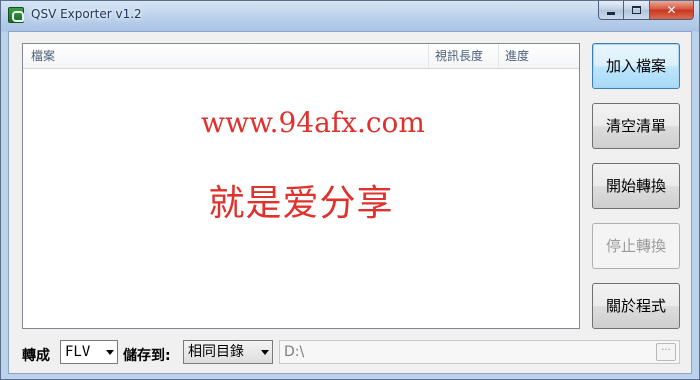  I want to click on close-button: ✕, so click(672, 10).